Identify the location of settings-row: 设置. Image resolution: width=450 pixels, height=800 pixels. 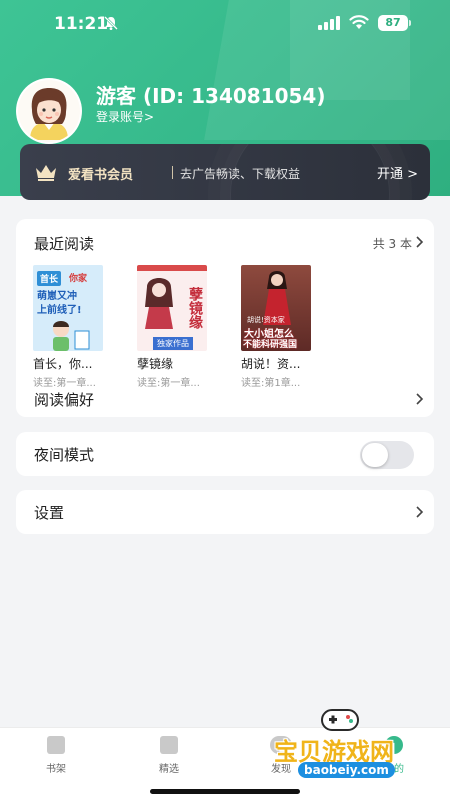
(225, 512).